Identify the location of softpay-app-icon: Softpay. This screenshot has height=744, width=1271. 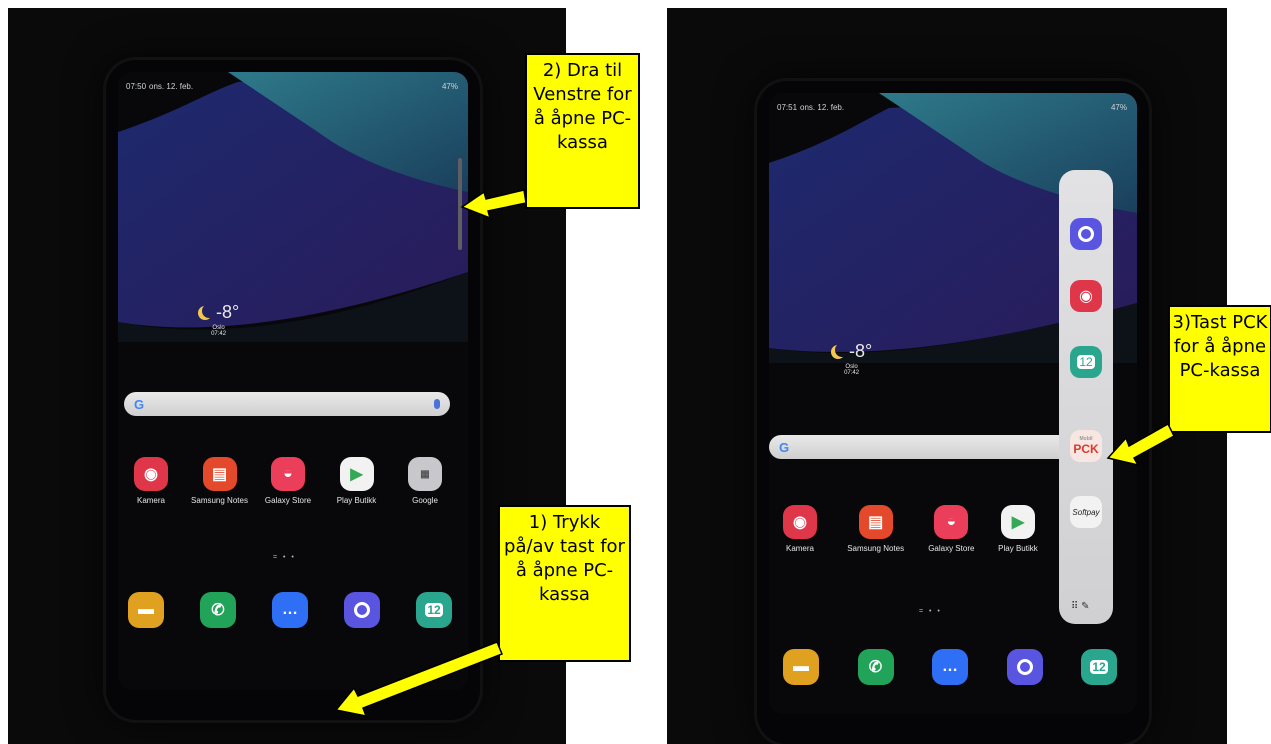
(1086, 512).